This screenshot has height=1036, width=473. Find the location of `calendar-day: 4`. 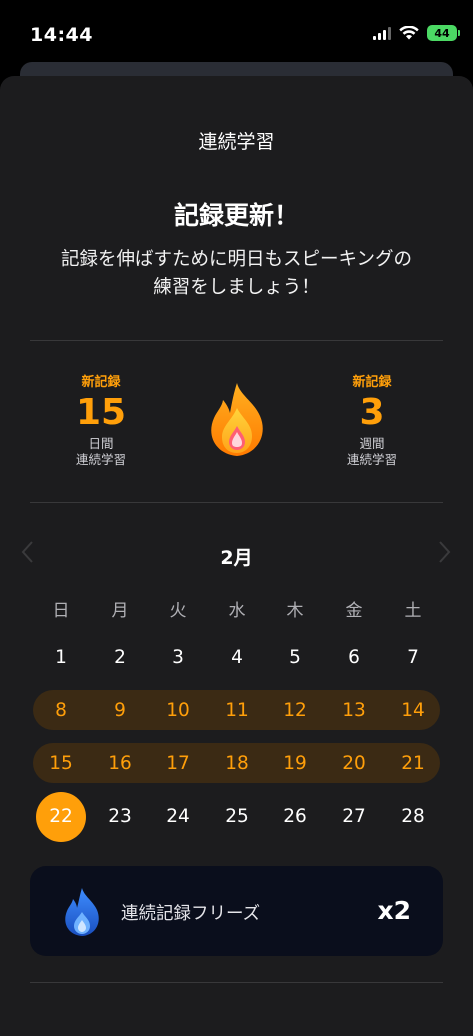

calendar-day: 4 is located at coordinates (237, 658).